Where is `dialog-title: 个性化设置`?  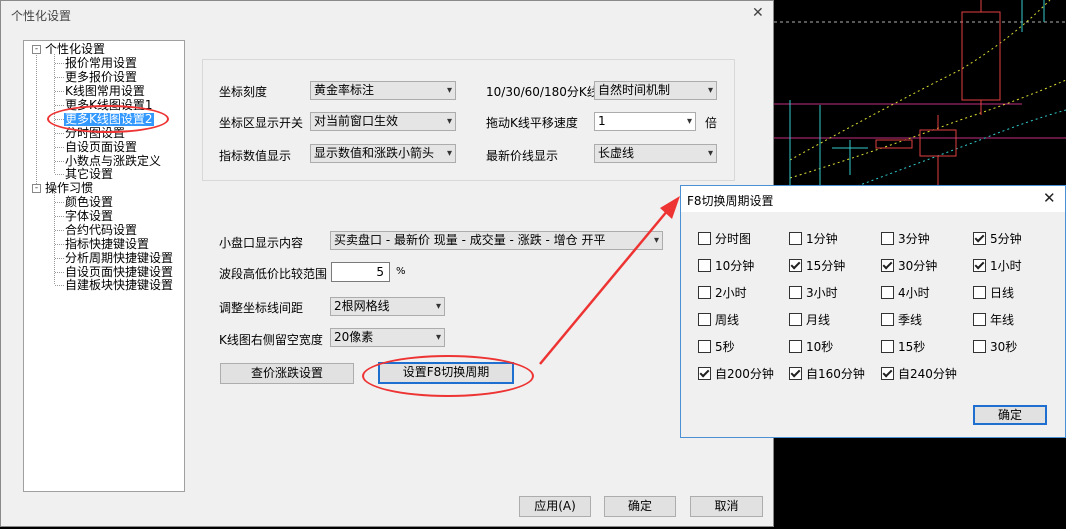 dialog-title: 个性化设置 is located at coordinates (41, 16).